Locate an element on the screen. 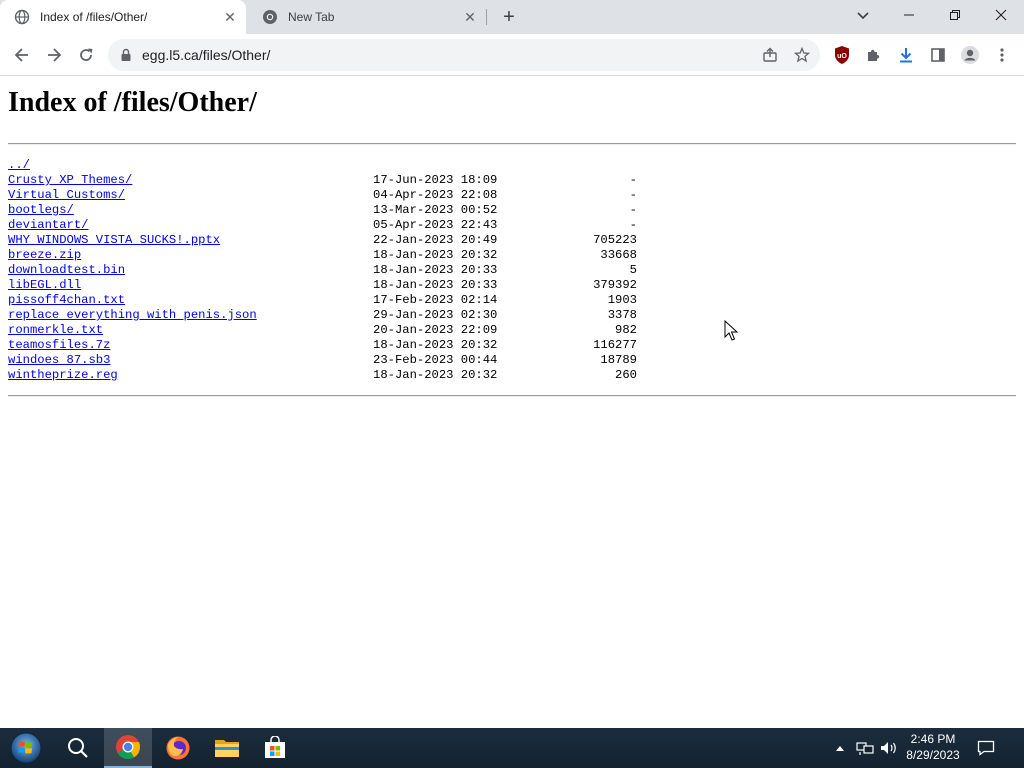  restore-icon is located at coordinates (955, 15).